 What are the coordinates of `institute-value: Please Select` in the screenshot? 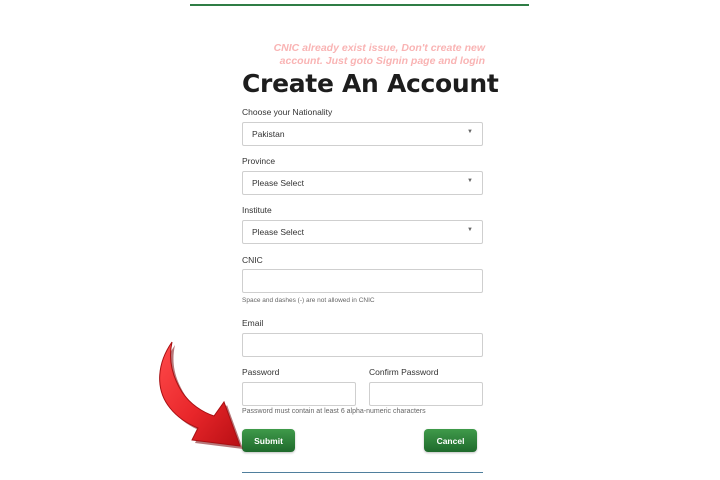 It's located at (278, 232).